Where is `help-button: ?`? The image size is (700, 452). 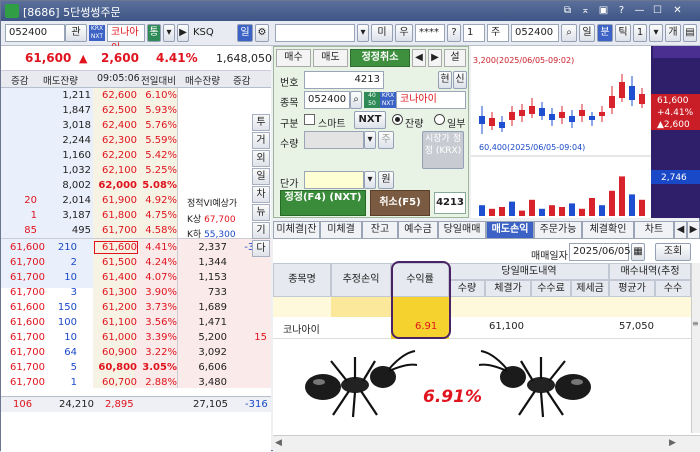 help-button: ? is located at coordinates (454, 33).